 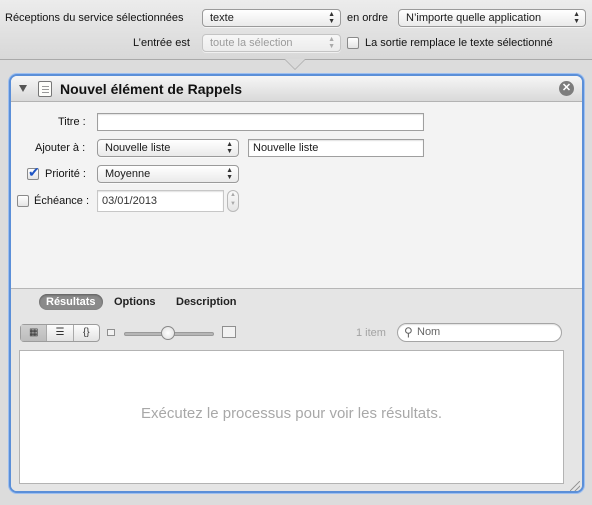 I want to click on input-type-popup: texte ▲ ▼, so click(x=271, y=18).